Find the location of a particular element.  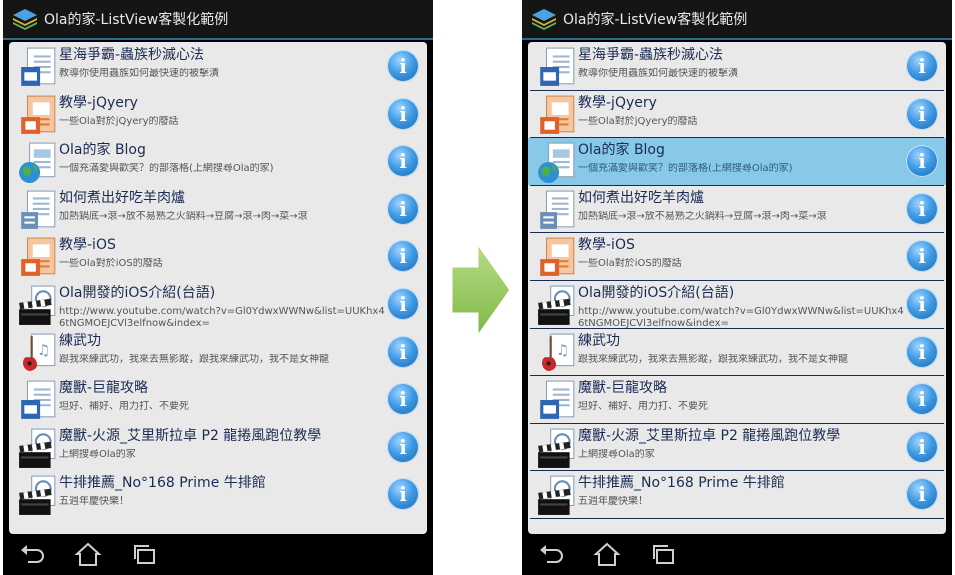

list-item: 魔獸-巨龍攻略 坦好、補好、用力打、不要死 i is located at coordinates (737, 399).